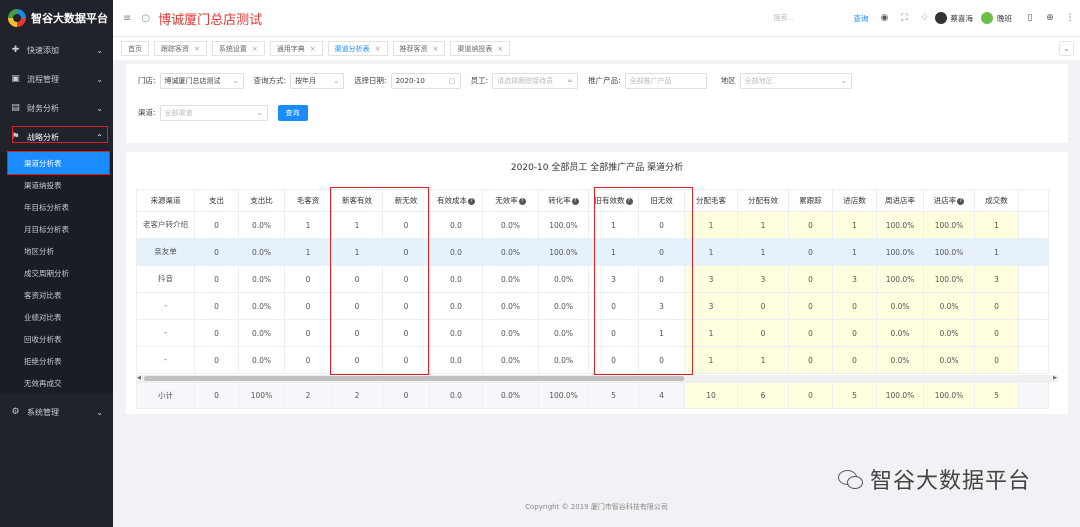  What do you see at coordinates (592, 333) in the screenshot?
I see `table-row: -0 0.0% 0 0 0 0.0 0.0% 0.0% 0 1 1 0 0 0 0.0% 0.0% 0` at bounding box center [592, 333].